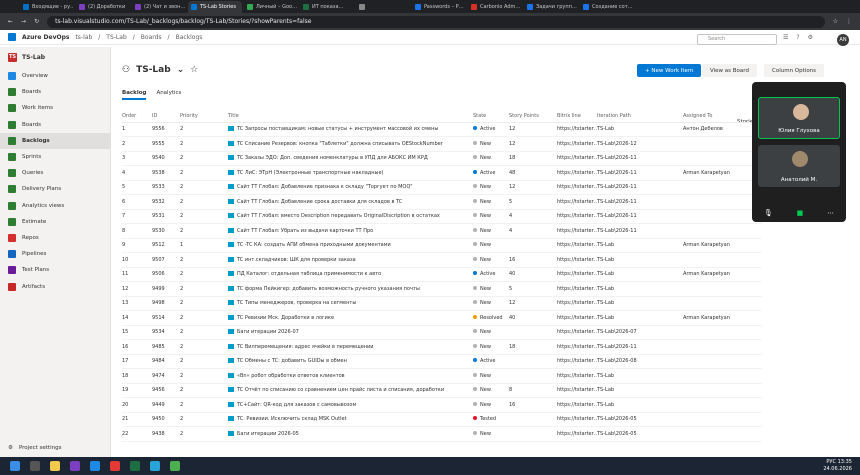 The width and height of the screenshot is (860, 475). I want to click on table-cell: «Bn» робот обработки ответов клиентов, so click(350, 376).